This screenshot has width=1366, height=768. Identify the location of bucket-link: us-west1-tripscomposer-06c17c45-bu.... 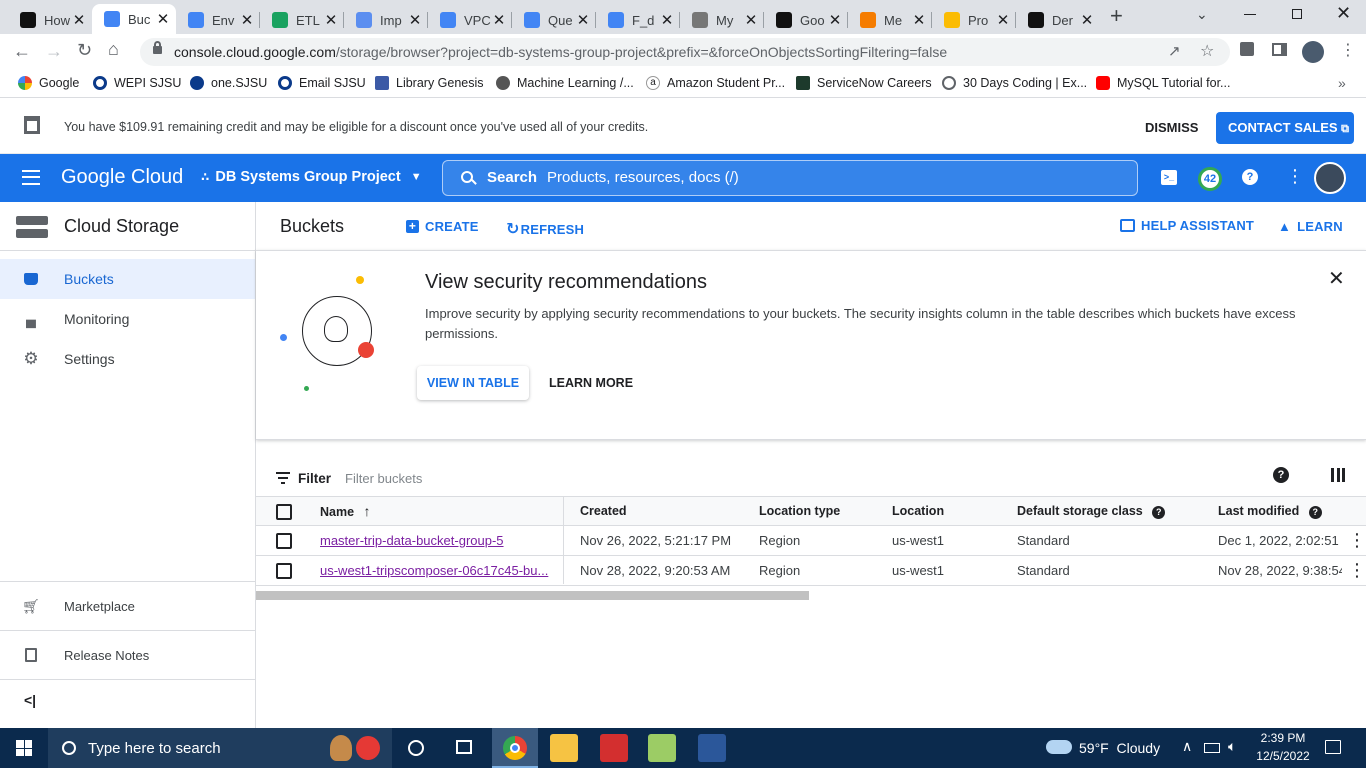
(434, 570).